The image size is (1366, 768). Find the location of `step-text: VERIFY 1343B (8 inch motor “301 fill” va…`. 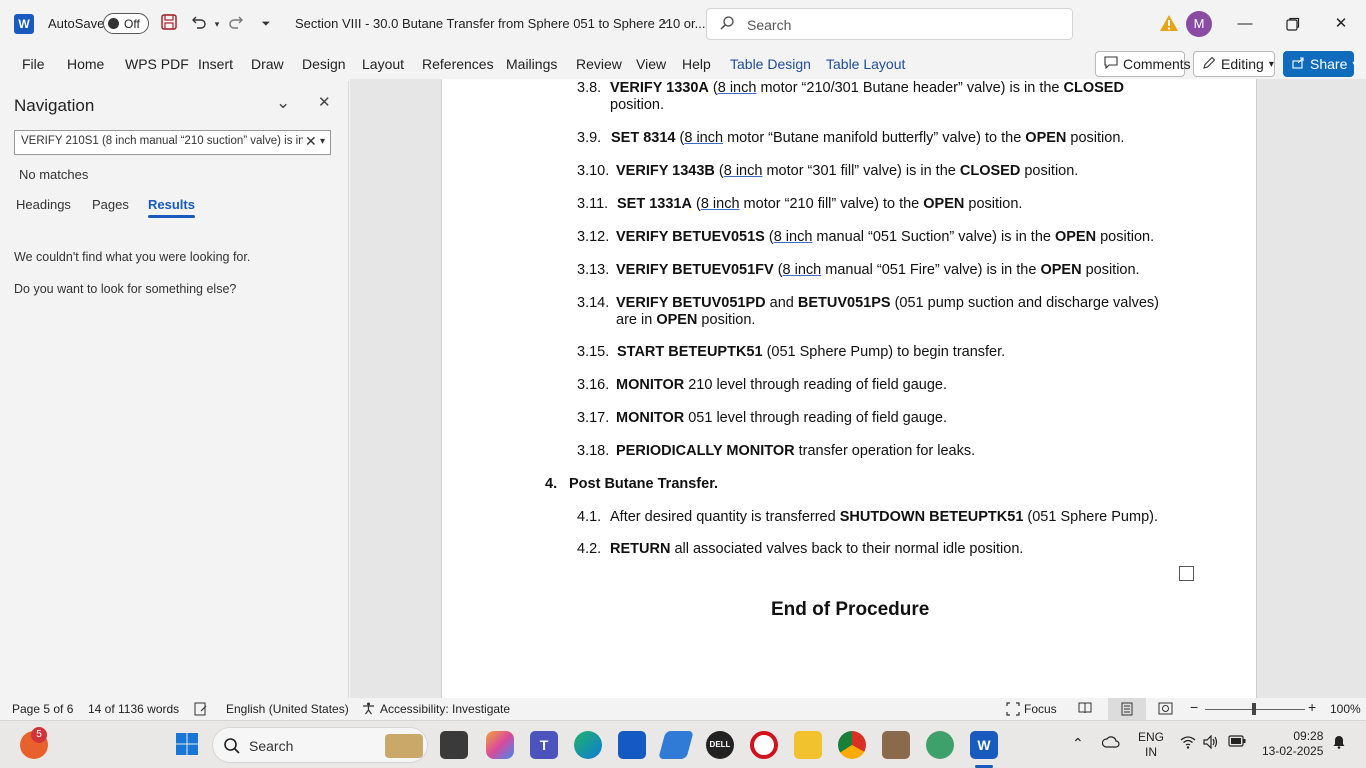

step-text: VERIFY 1343B (8 inch motor “301 fill” va… is located at coordinates (847, 171).